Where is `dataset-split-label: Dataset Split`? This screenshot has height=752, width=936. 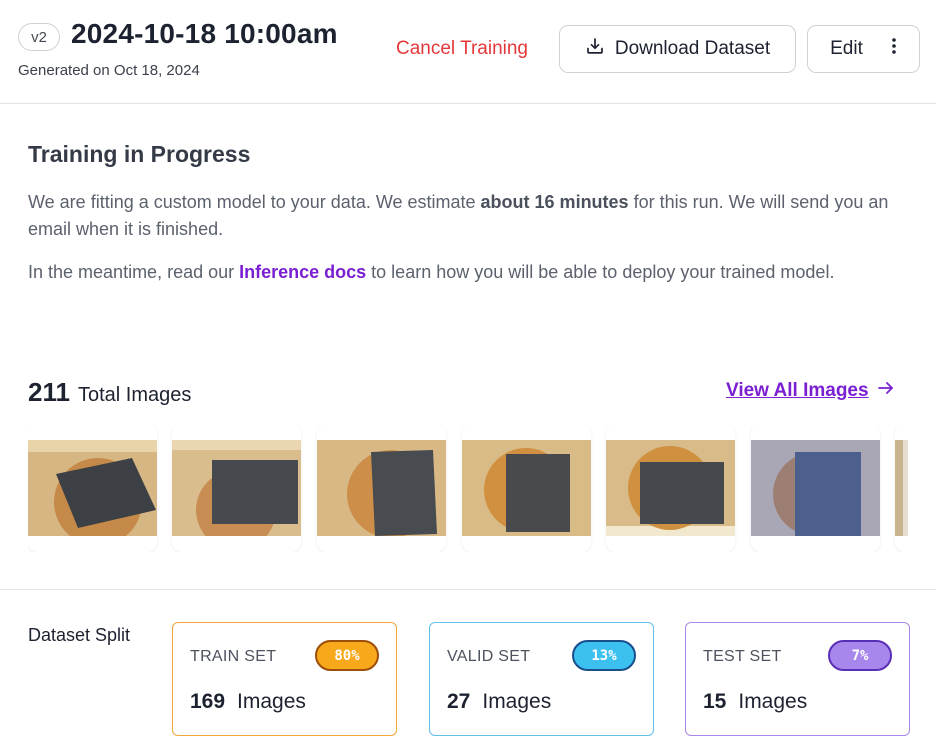
dataset-split-label: Dataset Split is located at coordinates (79, 635).